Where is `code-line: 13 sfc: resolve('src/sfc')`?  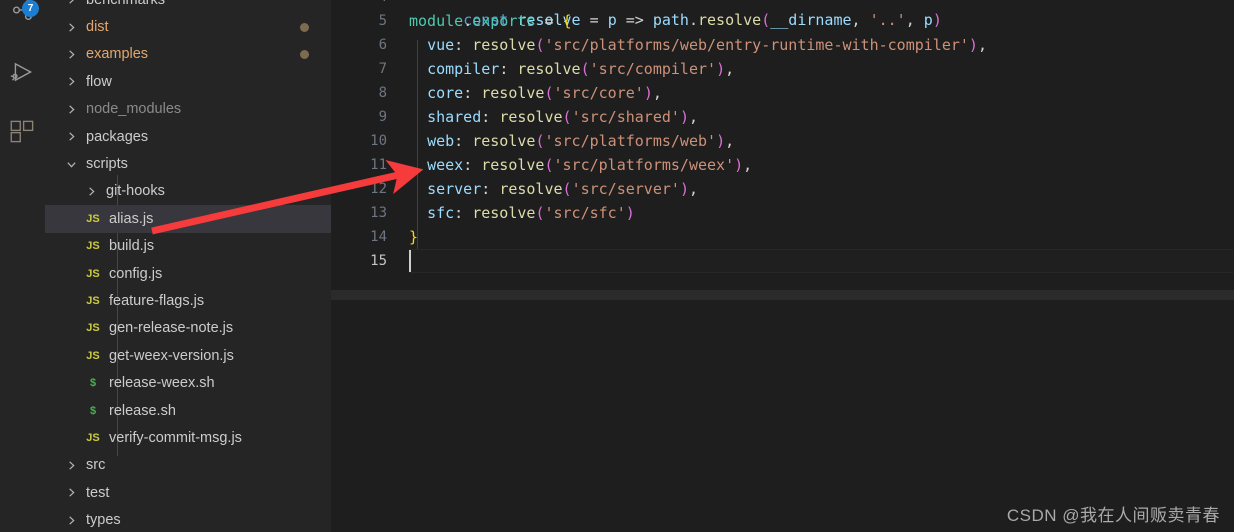
code-line: 13 sfc: resolve('src/sfc') is located at coordinates (782, 213).